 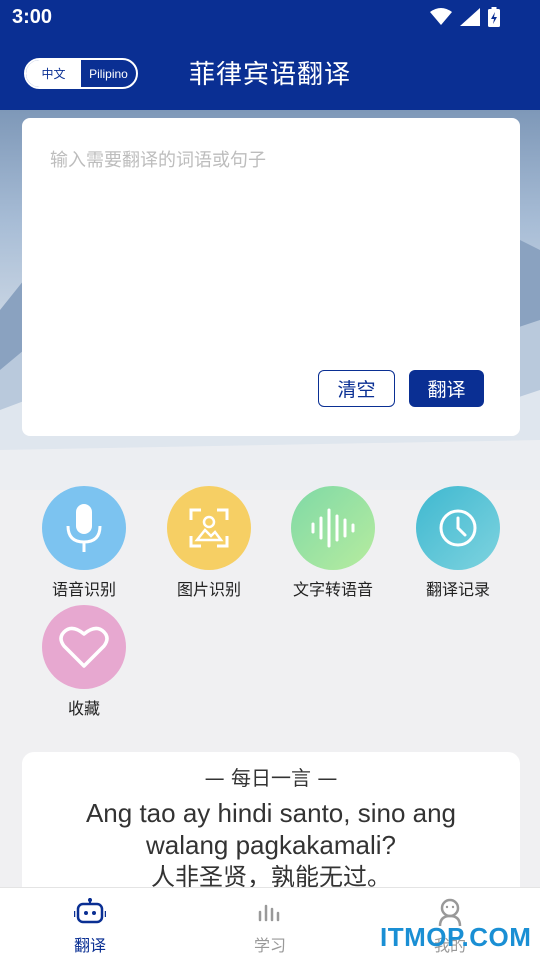 I want to click on feature-favorites: 收藏, so click(x=84, y=662).